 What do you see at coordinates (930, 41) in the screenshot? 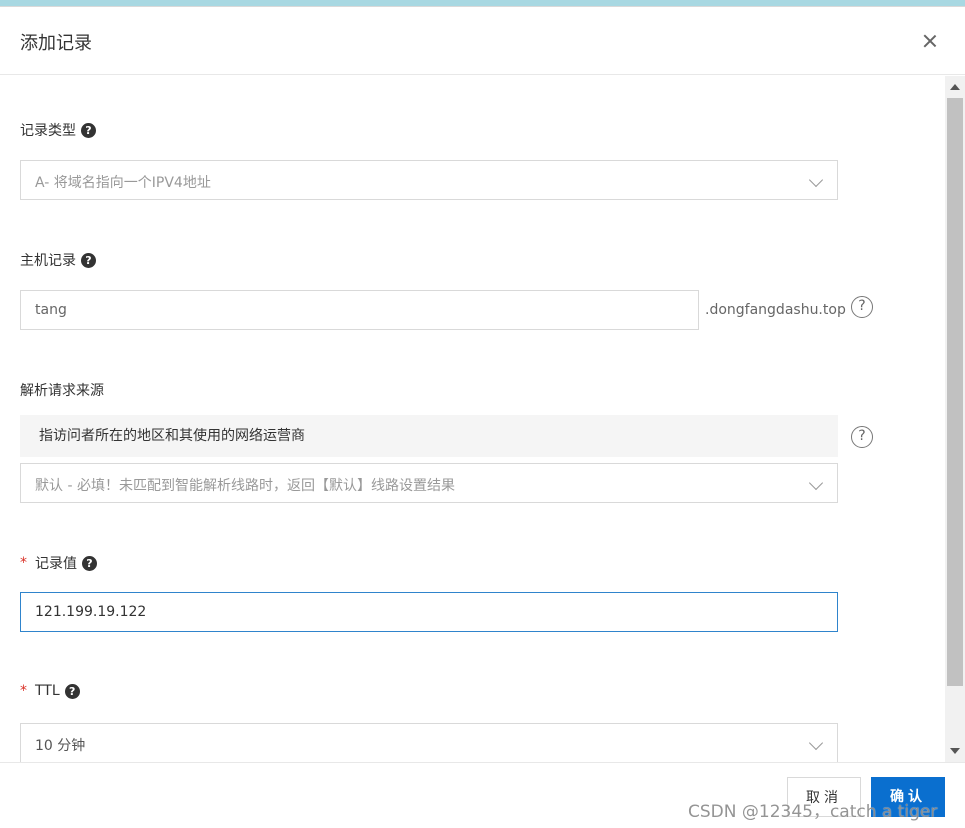
I see `close-icon` at bounding box center [930, 41].